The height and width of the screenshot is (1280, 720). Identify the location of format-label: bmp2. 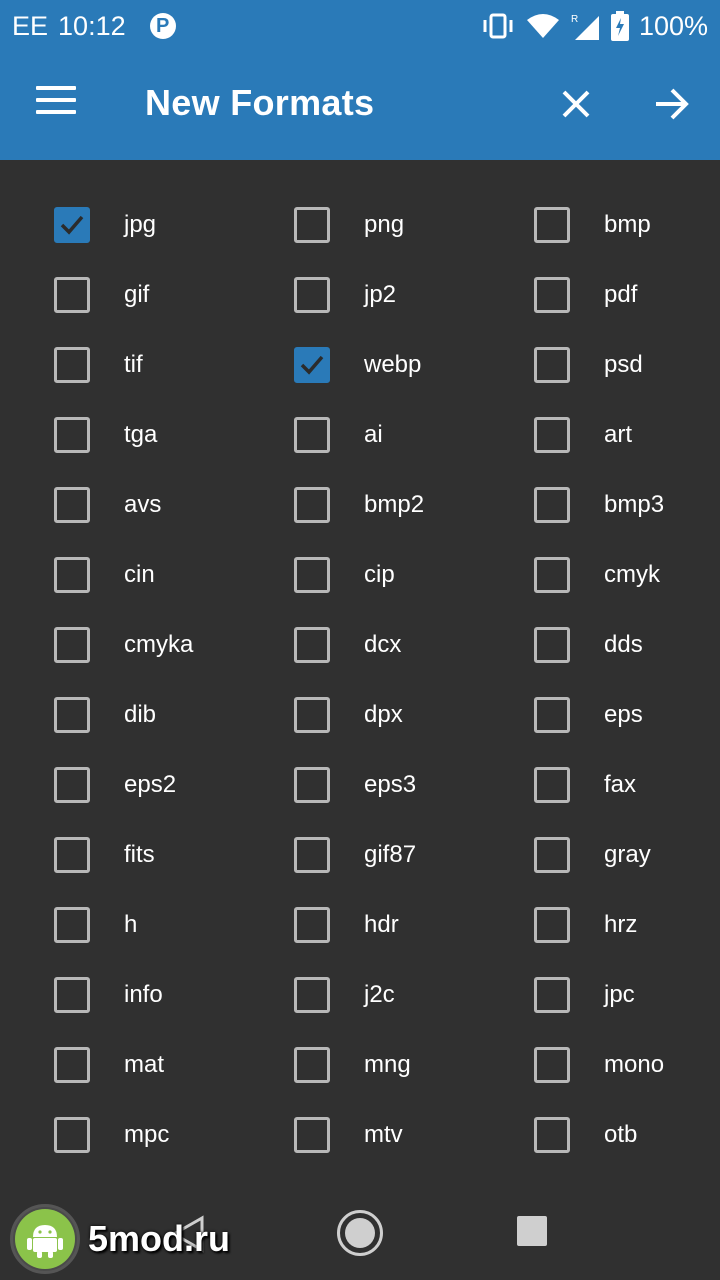
(394, 504).